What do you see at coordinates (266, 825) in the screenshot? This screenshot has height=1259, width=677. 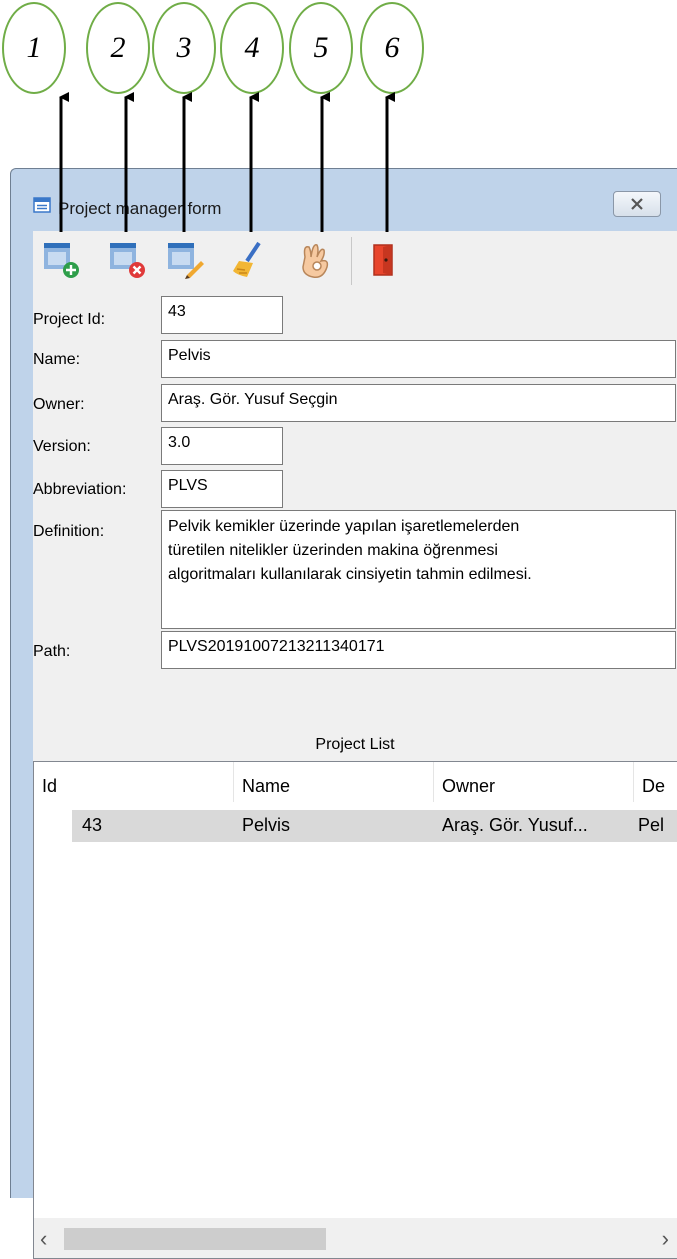 I see `cell-name: Pelvis` at bounding box center [266, 825].